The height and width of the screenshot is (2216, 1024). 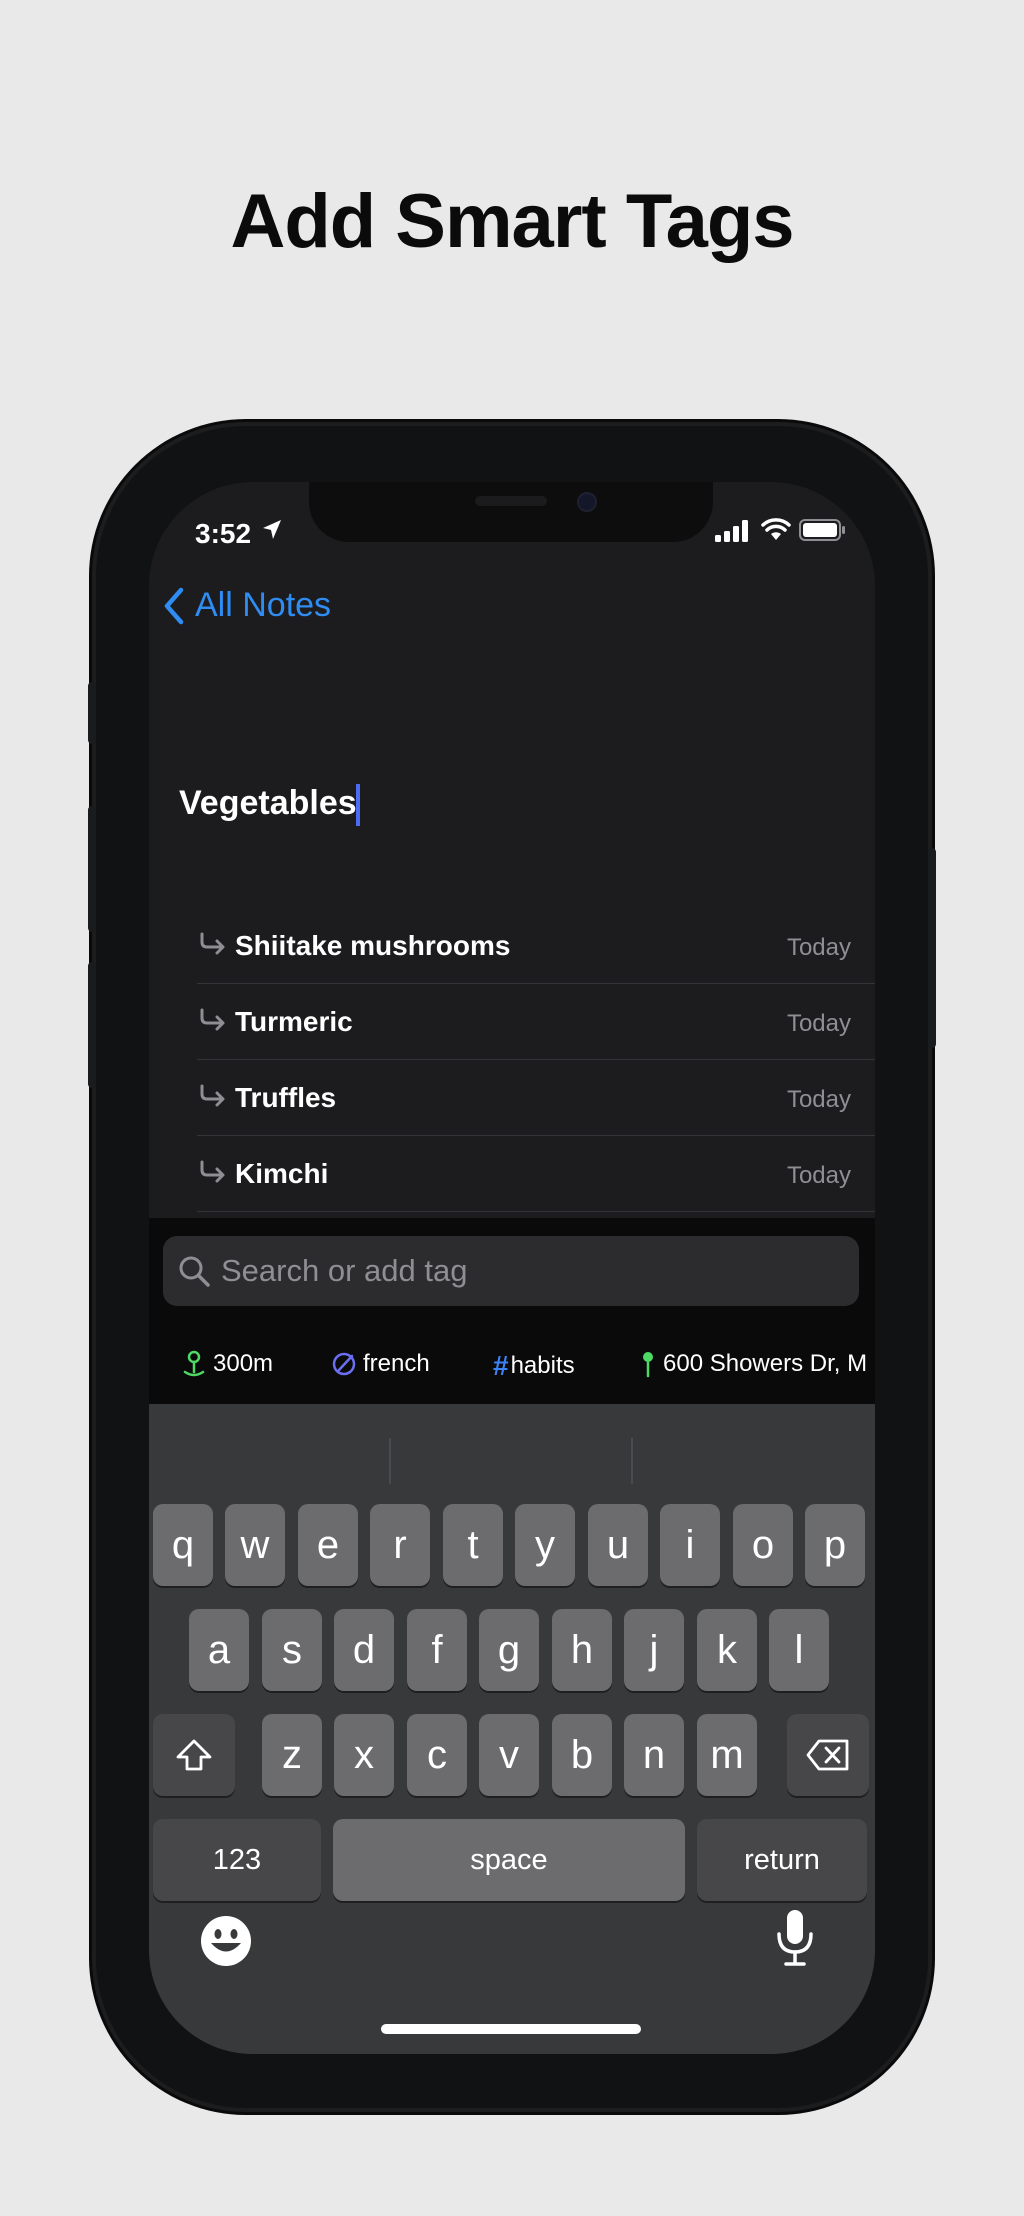 What do you see at coordinates (587, 502) in the screenshot?
I see `front-camera` at bounding box center [587, 502].